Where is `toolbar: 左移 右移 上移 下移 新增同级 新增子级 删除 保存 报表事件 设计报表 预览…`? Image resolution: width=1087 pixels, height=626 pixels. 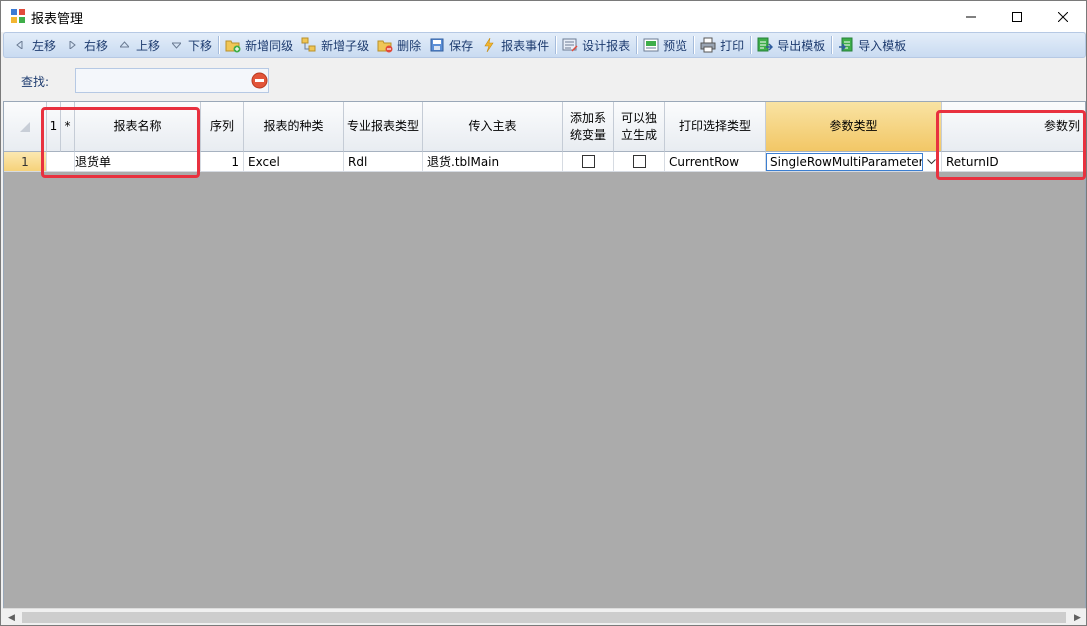
toolbar: 左移 右移 上移 下移 新增同级 新增子级 删除 保存 报表事件 设计报表 预览… is located at coordinates (544, 45).